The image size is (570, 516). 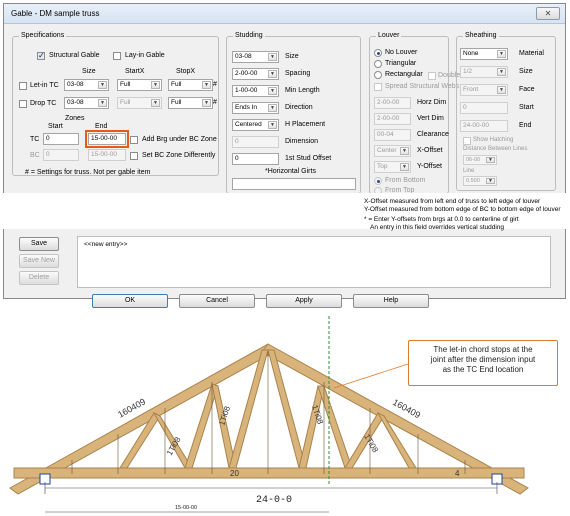 What do you see at coordinates (473, 160) in the screenshot?
I see `distance-value: 06-00` at bounding box center [473, 160].